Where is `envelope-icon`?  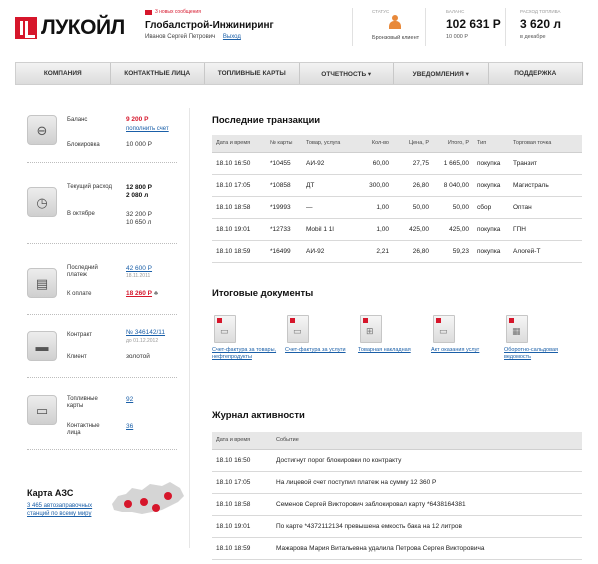 envelope-icon is located at coordinates (148, 12).